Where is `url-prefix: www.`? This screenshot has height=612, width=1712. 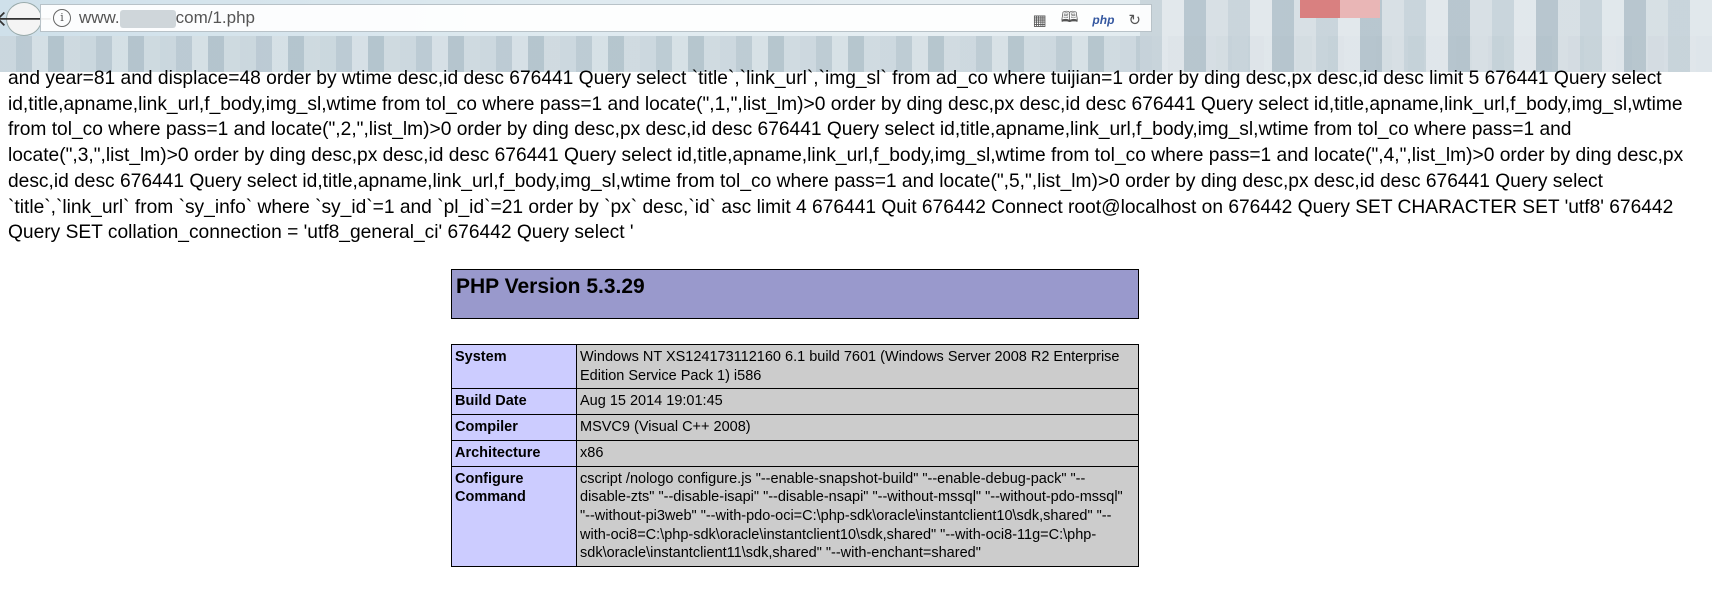 url-prefix: www. is located at coordinates (99, 17).